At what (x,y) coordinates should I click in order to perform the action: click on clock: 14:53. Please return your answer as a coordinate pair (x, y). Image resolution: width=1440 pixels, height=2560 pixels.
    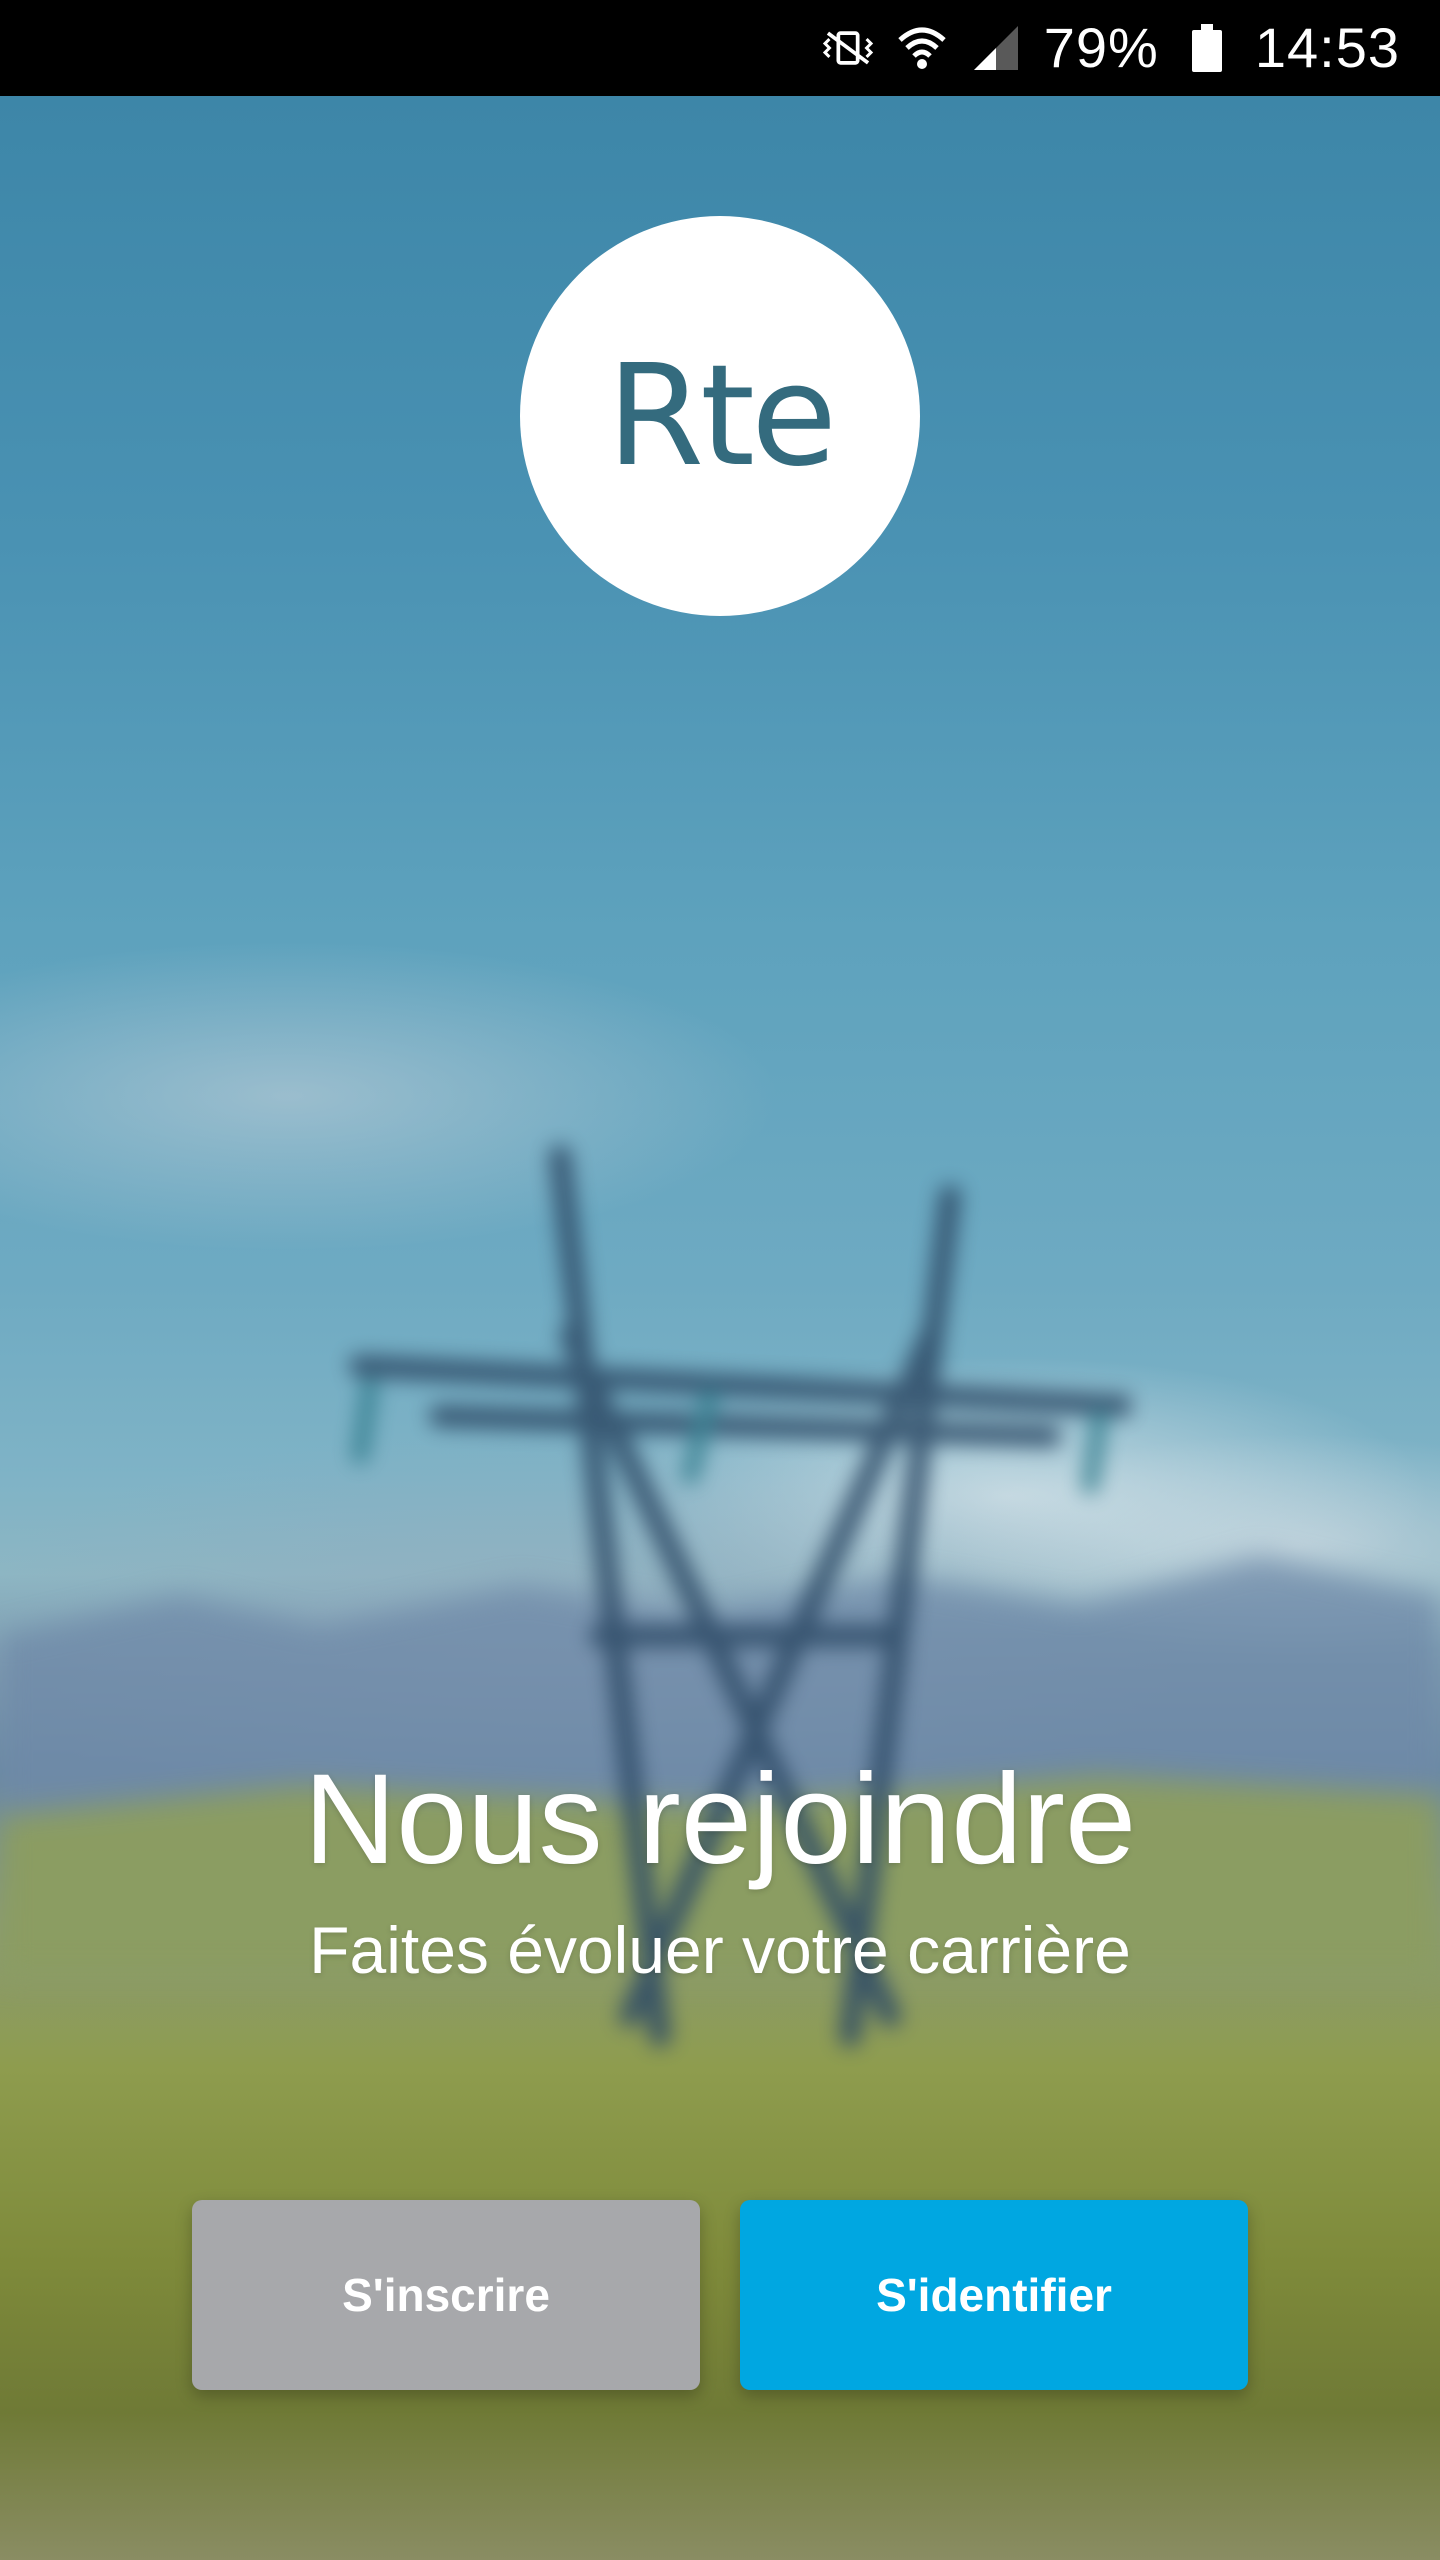
    Looking at the image, I should click on (1327, 47).